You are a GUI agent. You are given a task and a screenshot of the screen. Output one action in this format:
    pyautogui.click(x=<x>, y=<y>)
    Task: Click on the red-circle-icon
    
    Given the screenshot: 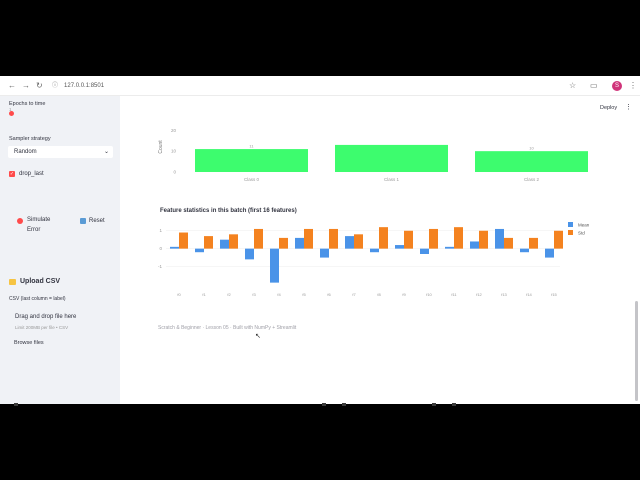 What is the action you would take?
    pyautogui.click(x=20, y=221)
    